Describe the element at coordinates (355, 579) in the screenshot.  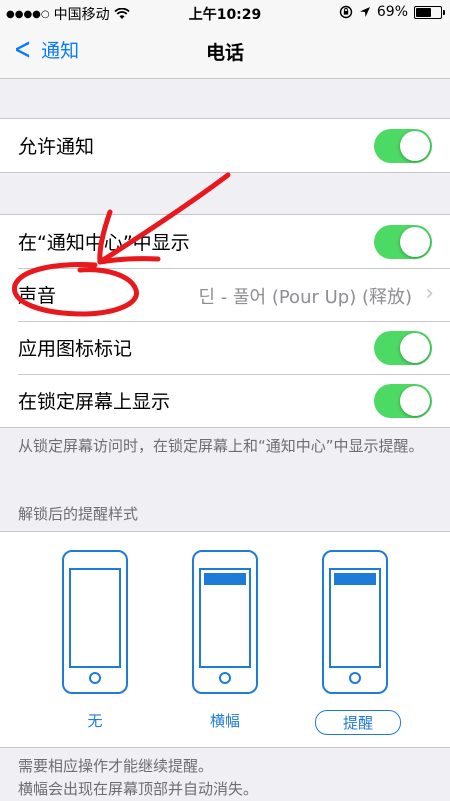
I see `alert-preview` at that location.